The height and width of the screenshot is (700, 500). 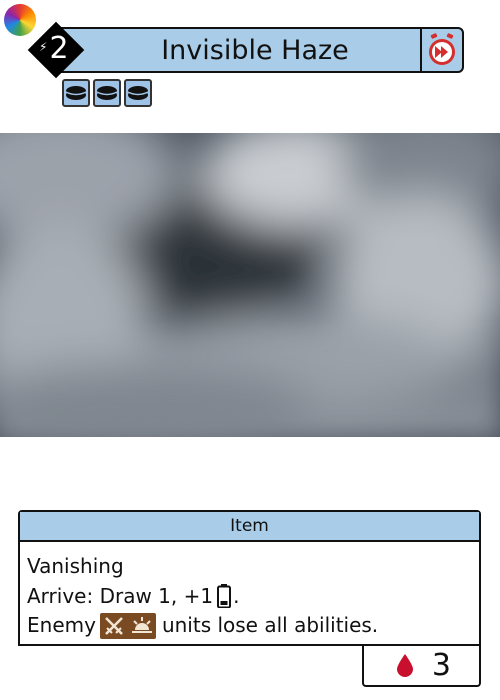 What do you see at coordinates (59, 48) in the screenshot?
I see `cost-value: 2` at bounding box center [59, 48].